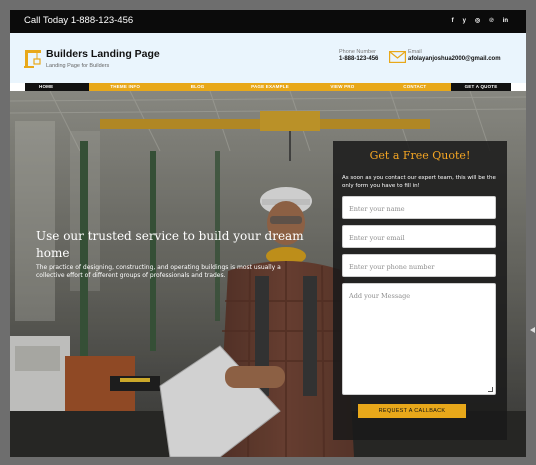 The image size is (536, 465). I want to click on phone-info: Phone Number 1-888-123-456, so click(358, 55).